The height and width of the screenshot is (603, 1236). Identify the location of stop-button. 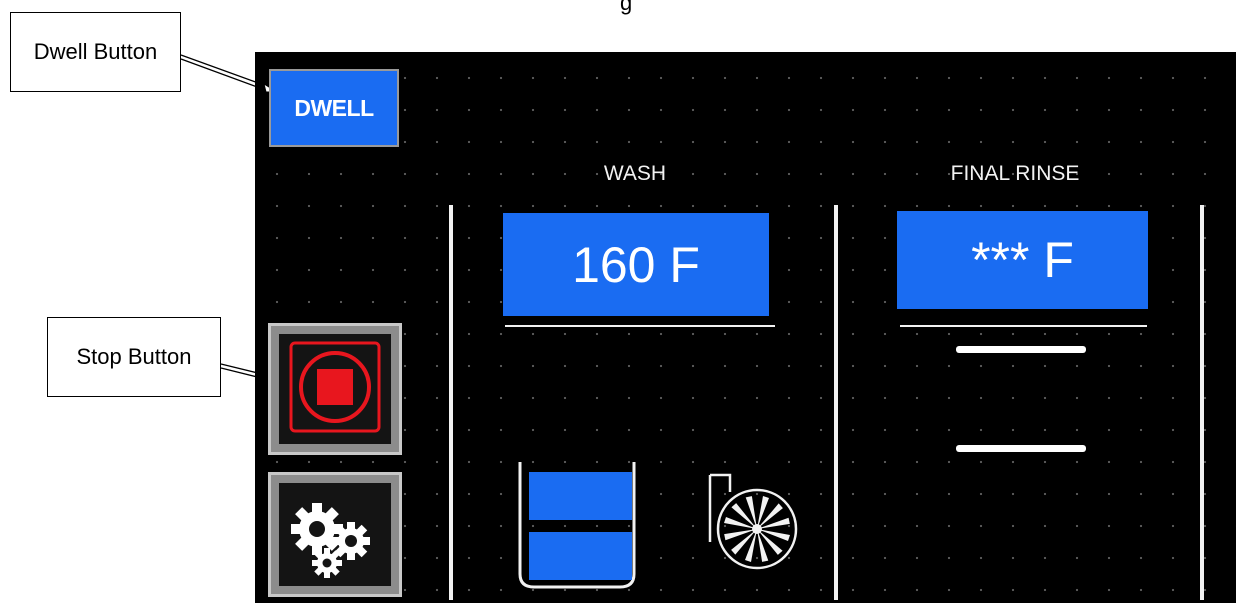
(335, 389).